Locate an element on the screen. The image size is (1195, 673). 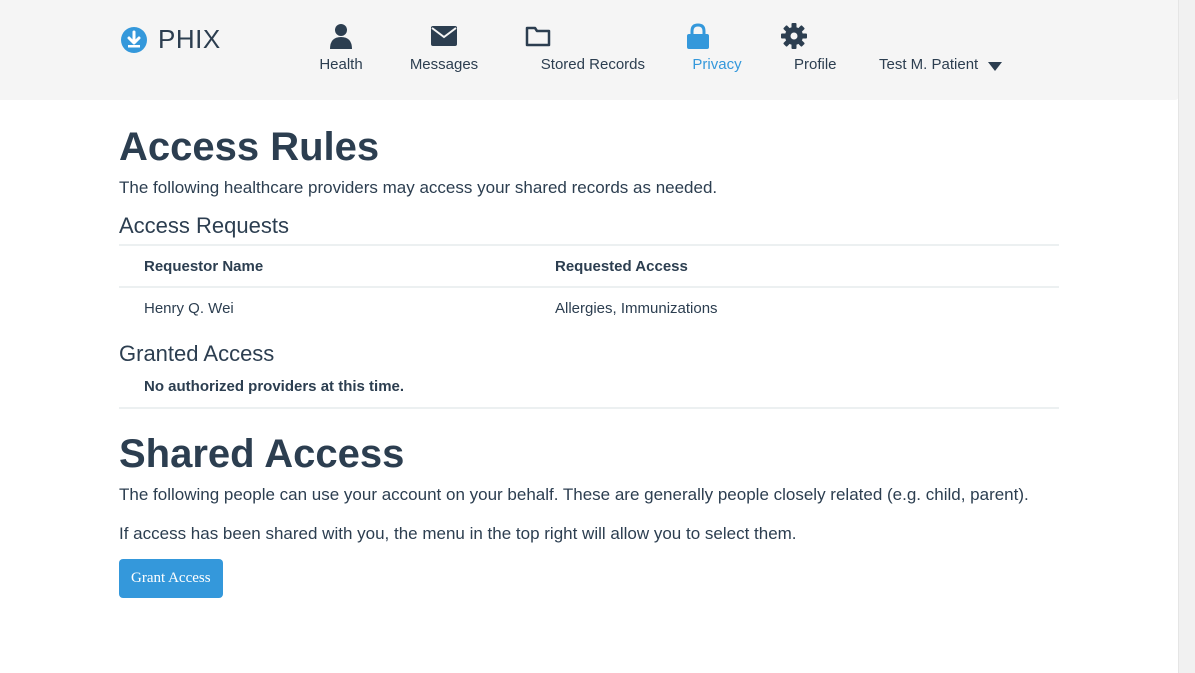
brand-logo: PHIX is located at coordinates (170, 39).